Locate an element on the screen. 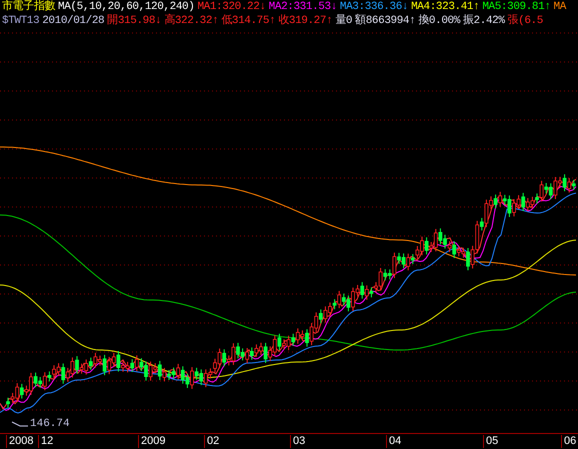 This screenshot has width=578, height=449. quote-value: 量0 is located at coordinates (343, 21).